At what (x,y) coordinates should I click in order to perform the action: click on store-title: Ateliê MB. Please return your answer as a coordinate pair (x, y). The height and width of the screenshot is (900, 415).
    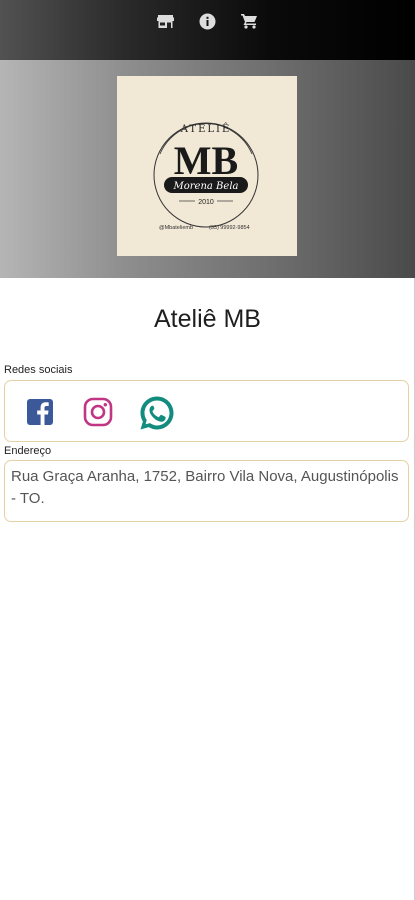
    Looking at the image, I should click on (207, 319).